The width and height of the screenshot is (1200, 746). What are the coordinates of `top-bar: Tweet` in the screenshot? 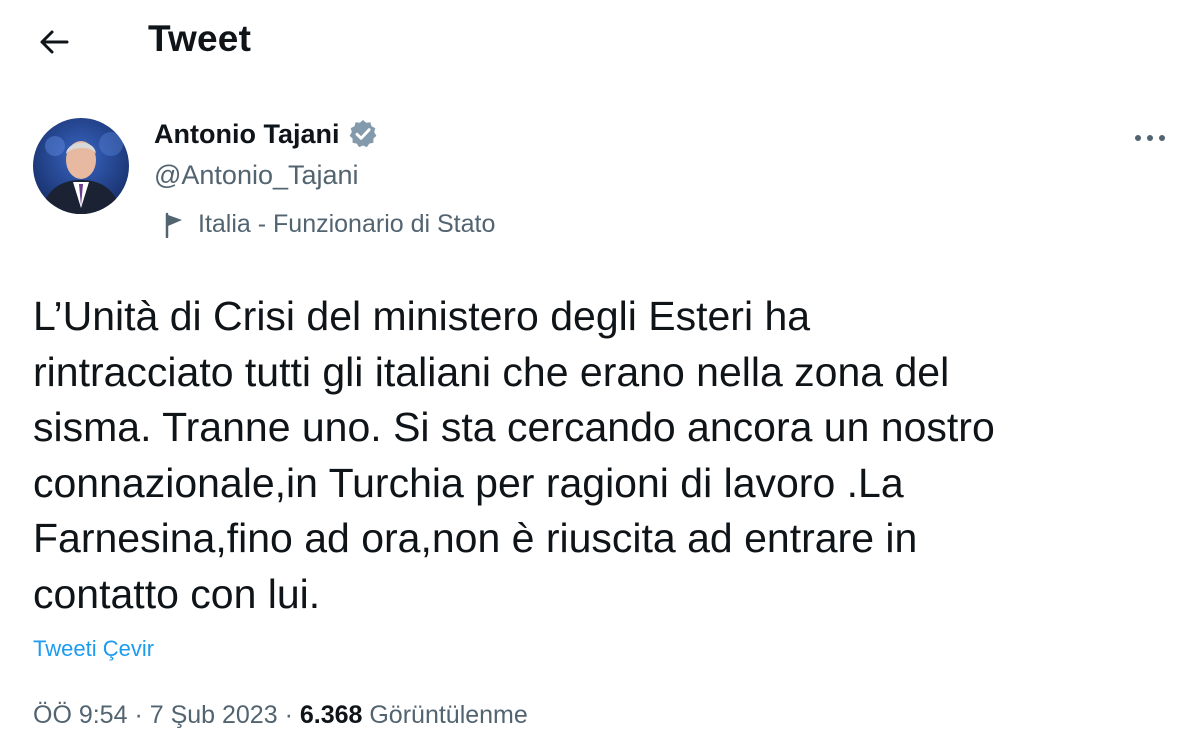 It's located at (600, 42).